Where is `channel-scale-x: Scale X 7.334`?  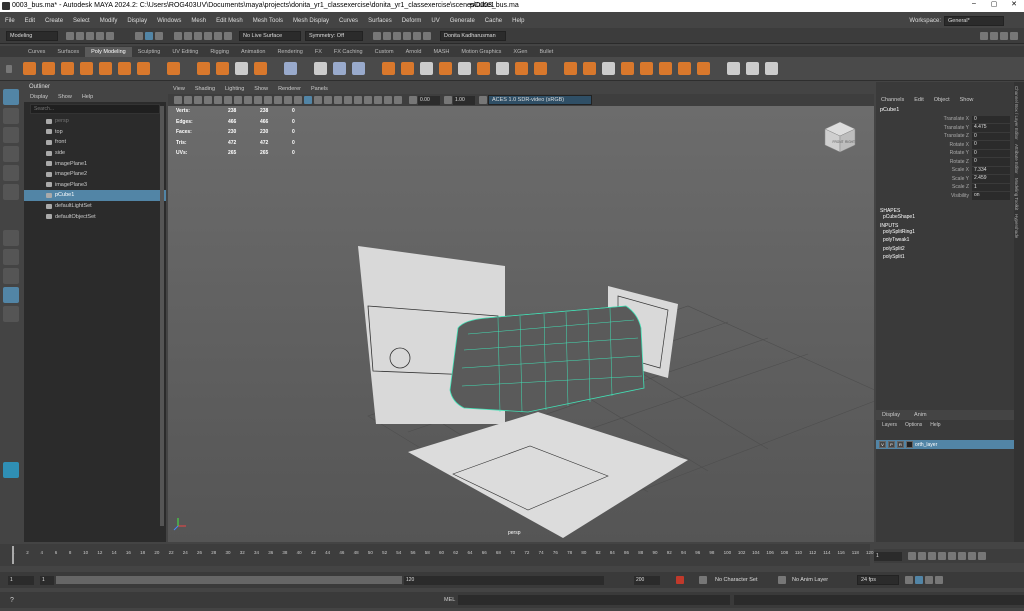
channel-scale-x: Scale X 7.334 is located at coordinates (945, 170).